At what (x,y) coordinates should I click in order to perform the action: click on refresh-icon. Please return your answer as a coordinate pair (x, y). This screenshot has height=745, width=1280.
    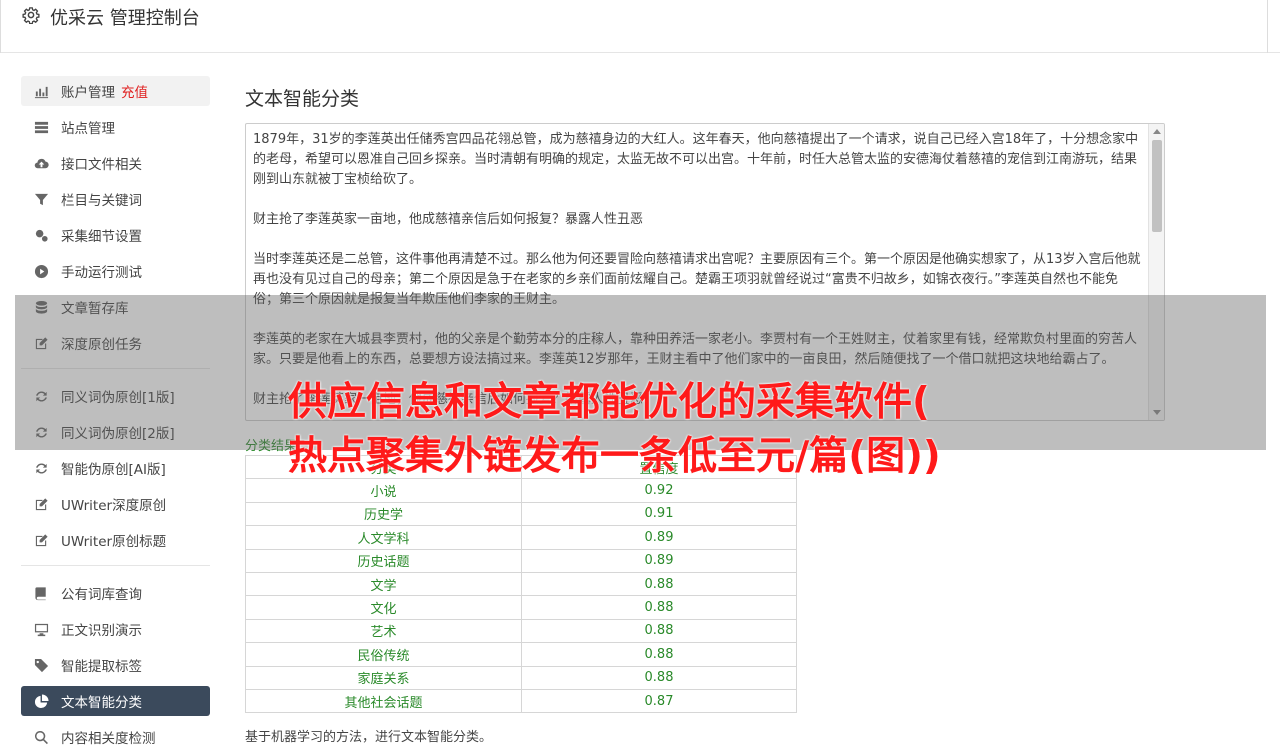
    Looking at the image, I should click on (41, 468).